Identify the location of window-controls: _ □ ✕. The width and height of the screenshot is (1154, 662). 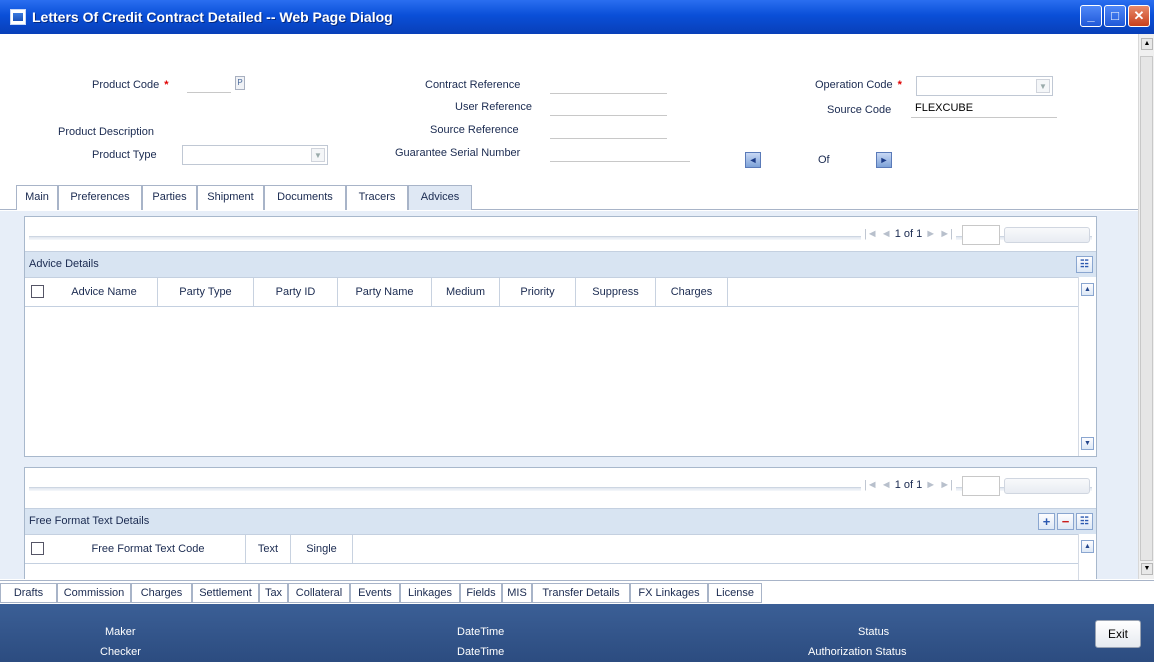
(1115, 16).